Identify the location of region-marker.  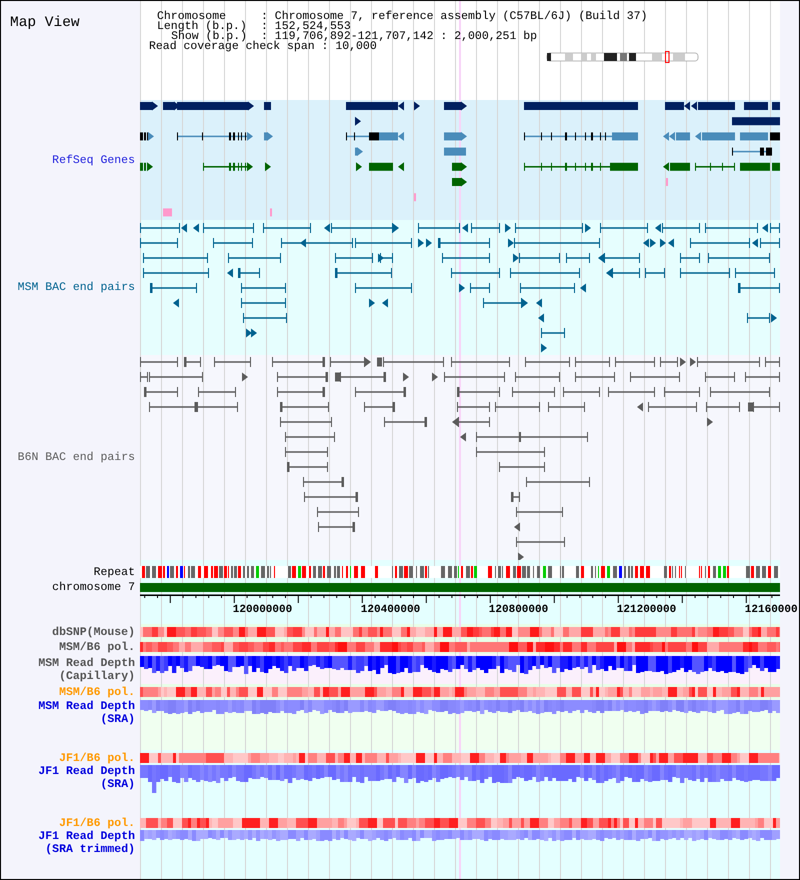
(667, 57).